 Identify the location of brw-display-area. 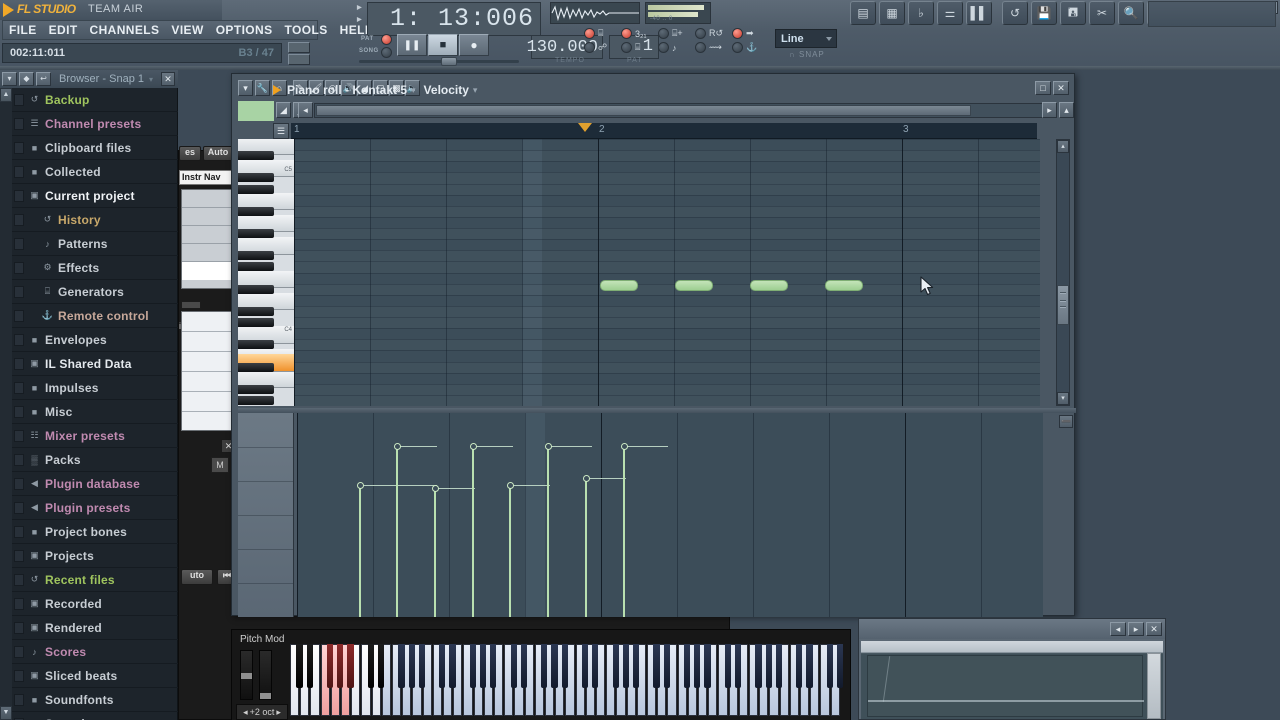
(1005, 686).